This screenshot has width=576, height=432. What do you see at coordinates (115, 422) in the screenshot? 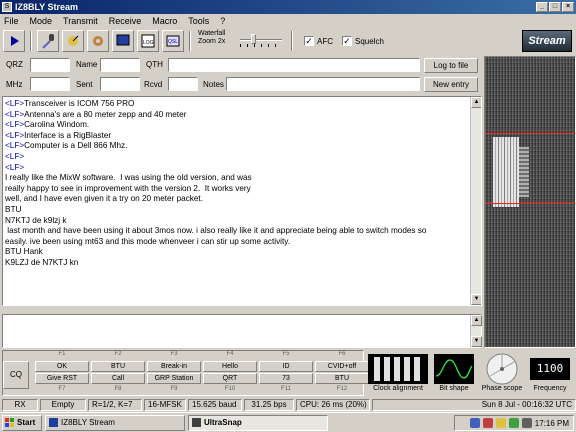
I see `task-izbly-stream: IZ8BLY Stream` at bounding box center [115, 422].